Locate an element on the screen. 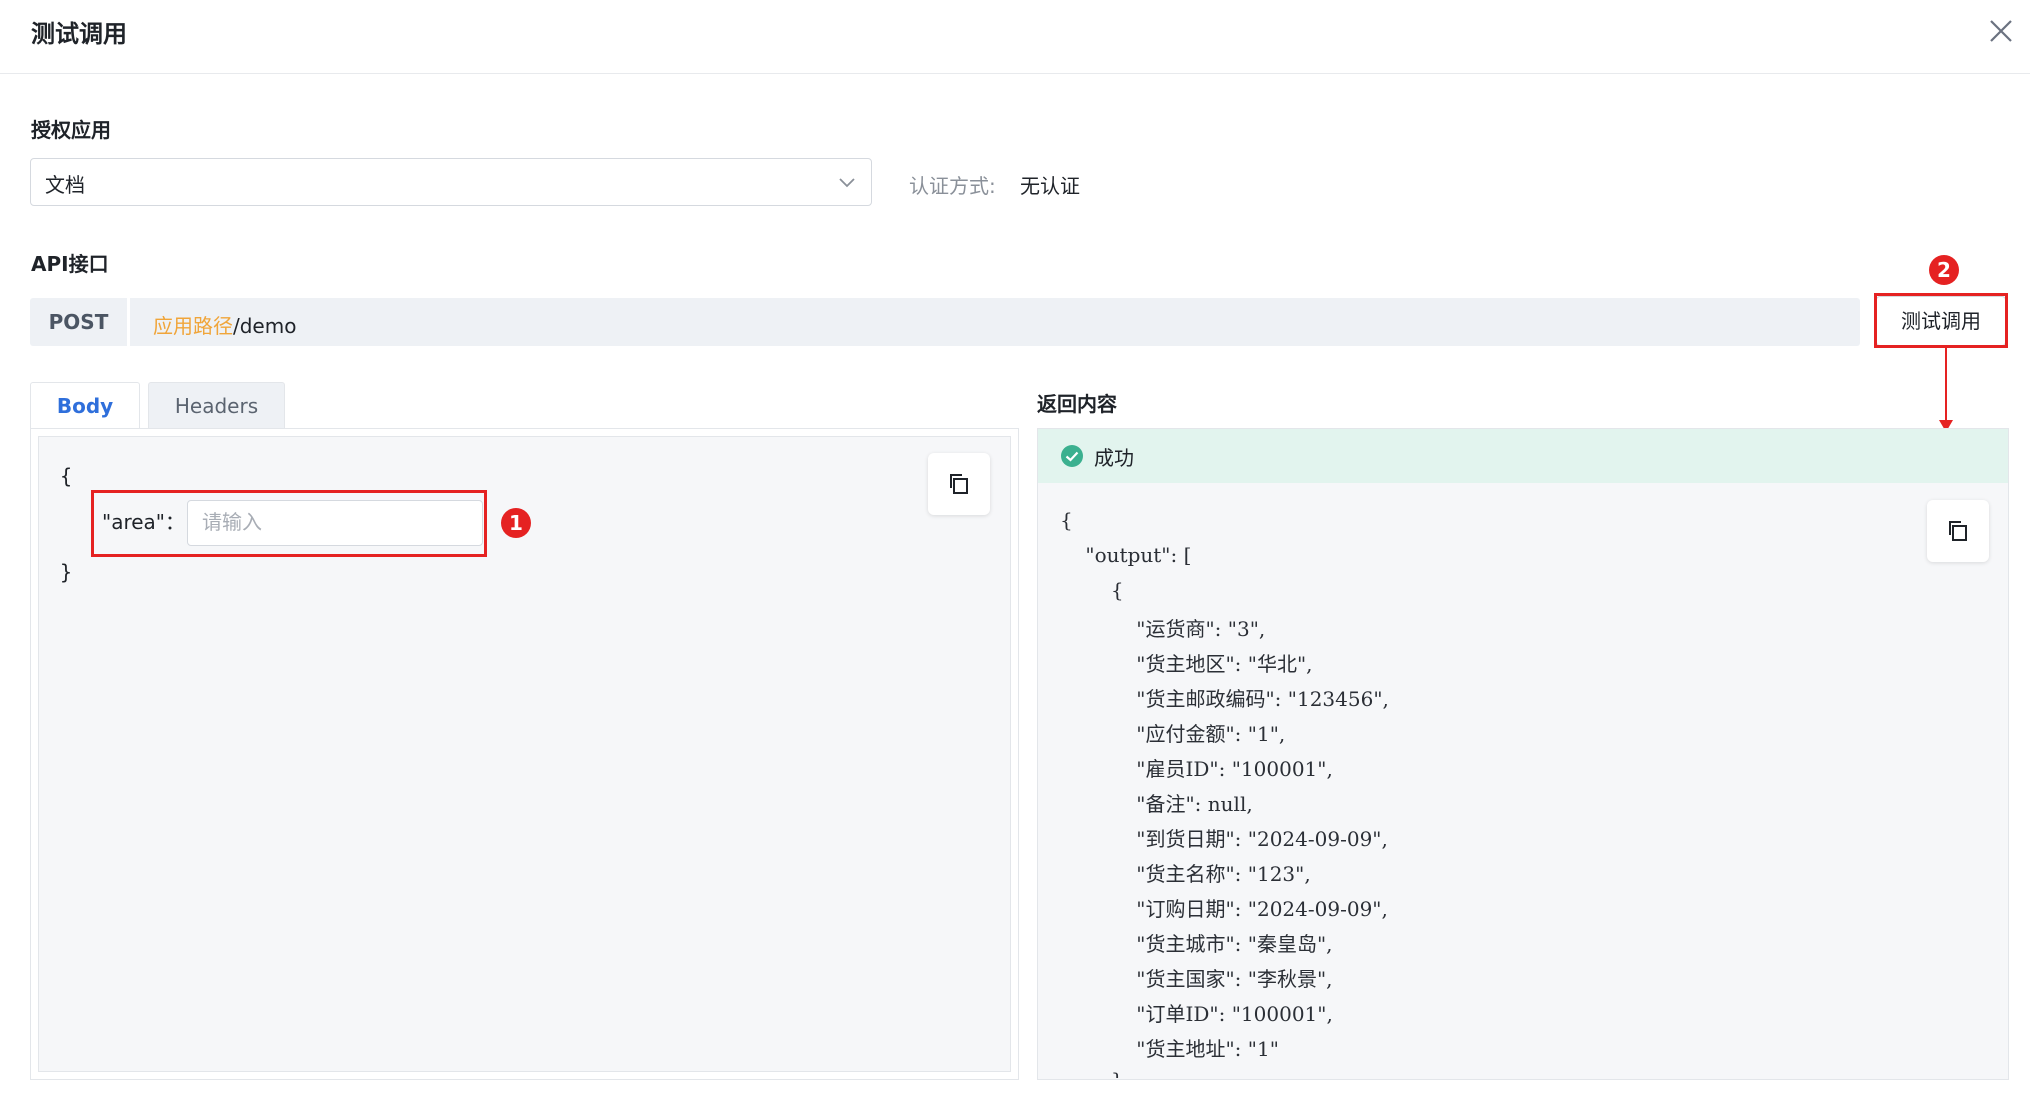 This screenshot has width=2030, height=1100. response-line: "备注": null, is located at coordinates (1156, 804).